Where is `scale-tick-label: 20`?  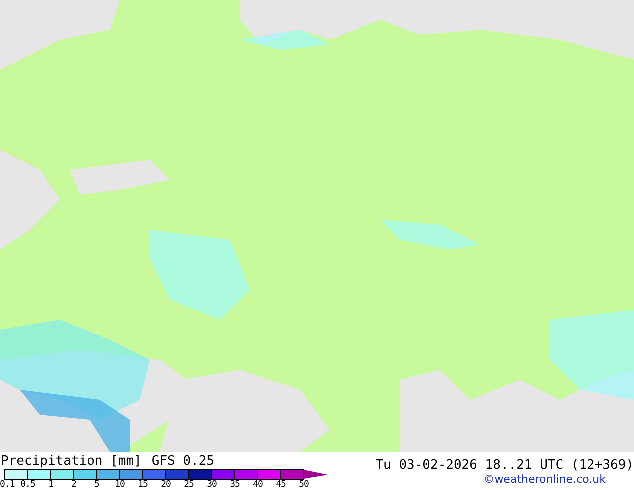 scale-tick-label: 20 is located at coordinates (166, 485).